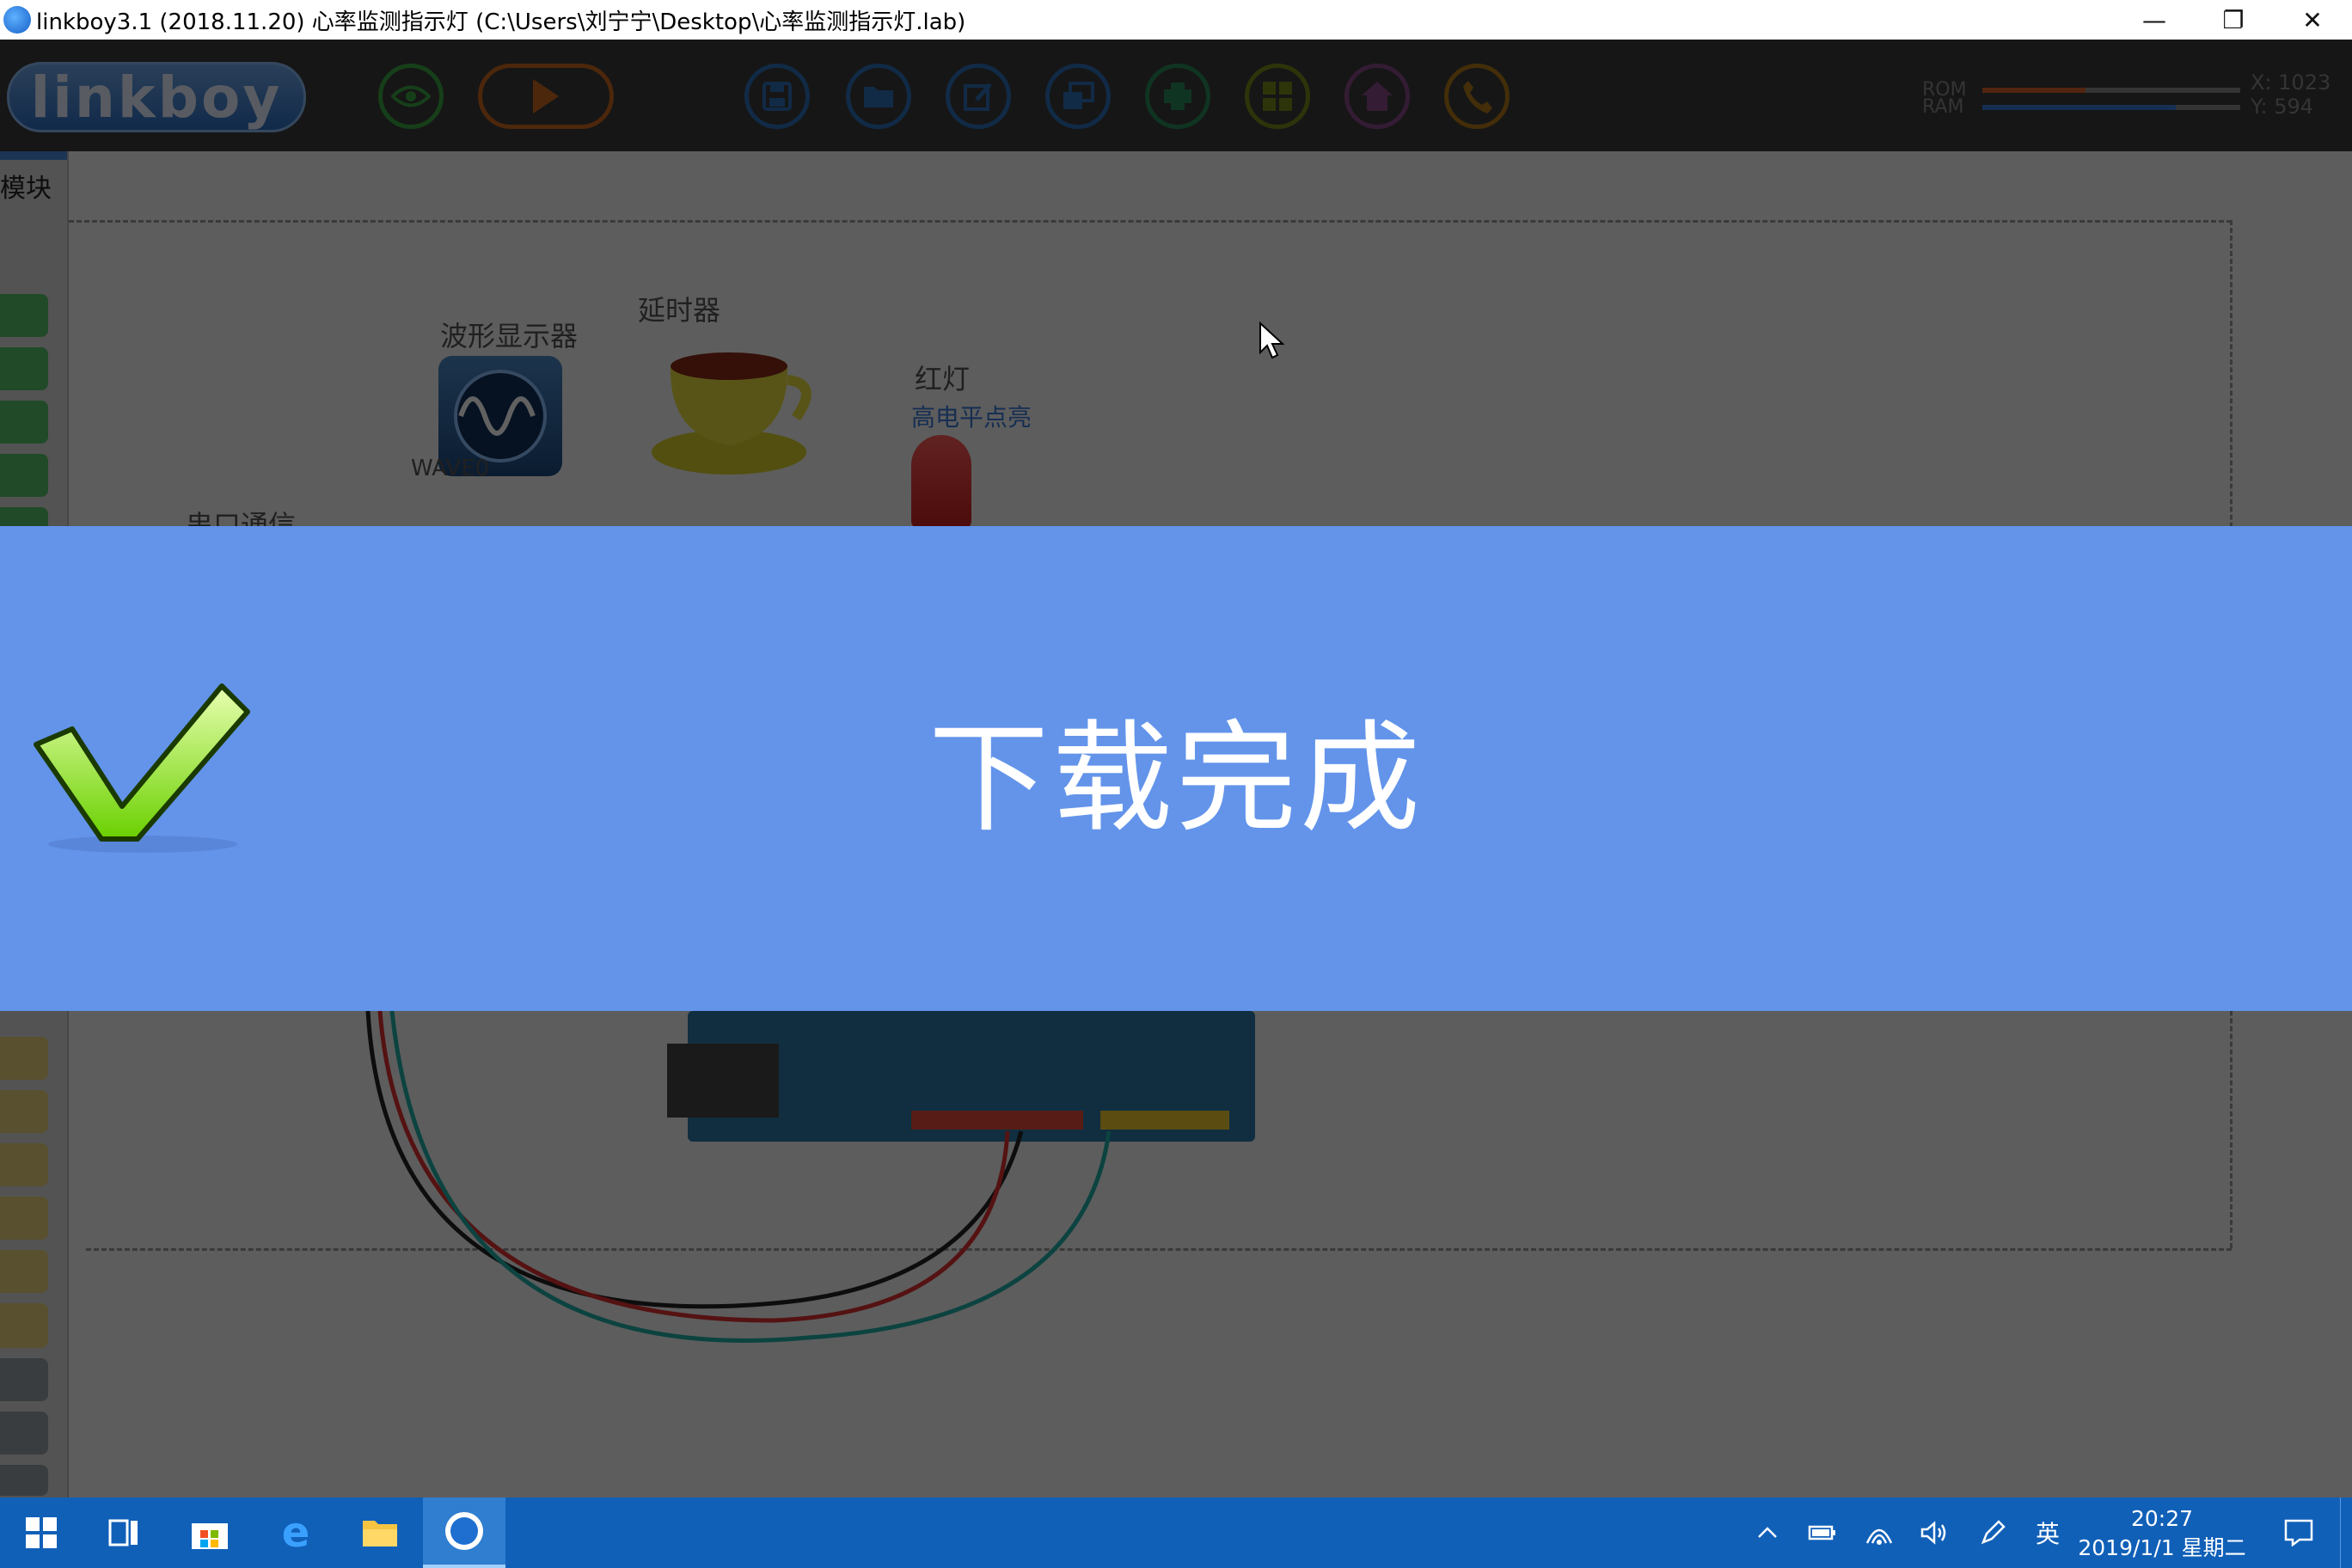 This screenshot has width=2352, height=1568. Describe the element at coordinates (2346, 1533) in the screenshot. I see `show-desktop-button` at that location.